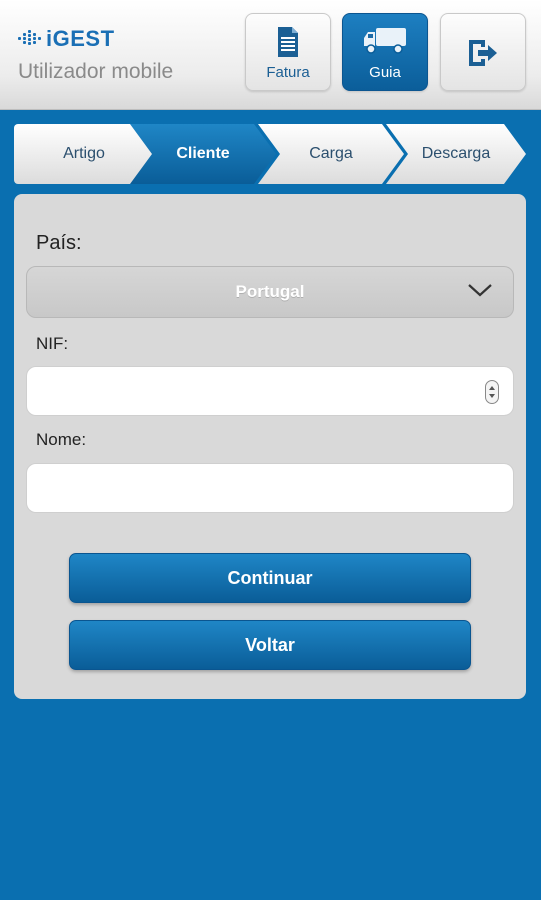  I want to click on app-header: iGEST Utilizador mobile Fatura Guia, so click(270, 55).